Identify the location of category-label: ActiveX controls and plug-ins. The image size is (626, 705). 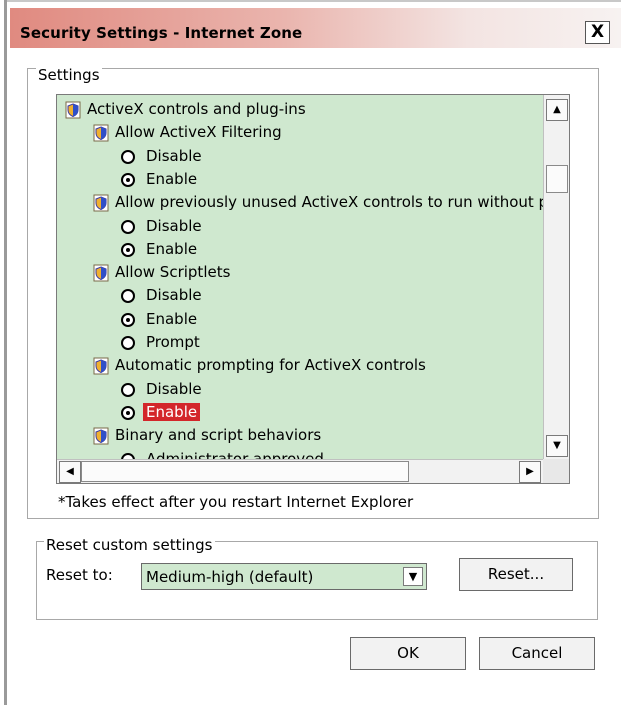
(196, 109).